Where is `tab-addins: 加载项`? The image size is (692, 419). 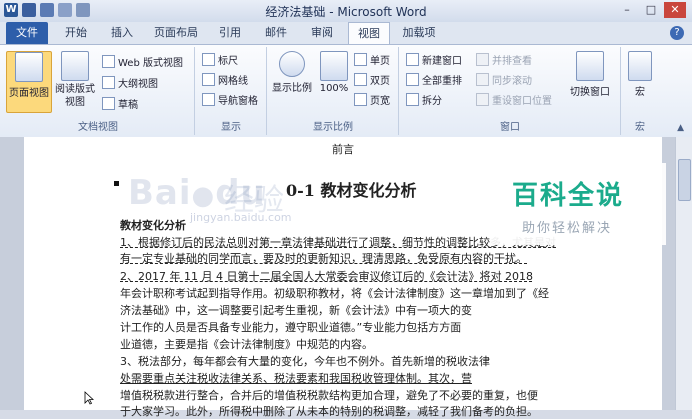
tab-addins: 加载项 is located at coordinates (419, 33).